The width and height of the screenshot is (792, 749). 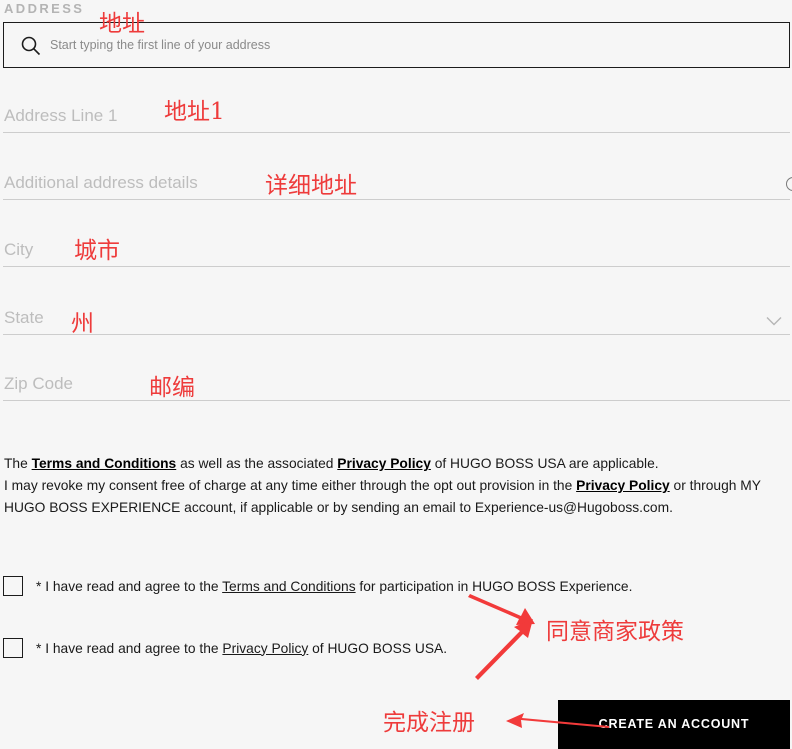 What do you see at coordinates (122, 24) in the screenshot?
I see `annotation-address: 地址` at bounding box center [122, 24].